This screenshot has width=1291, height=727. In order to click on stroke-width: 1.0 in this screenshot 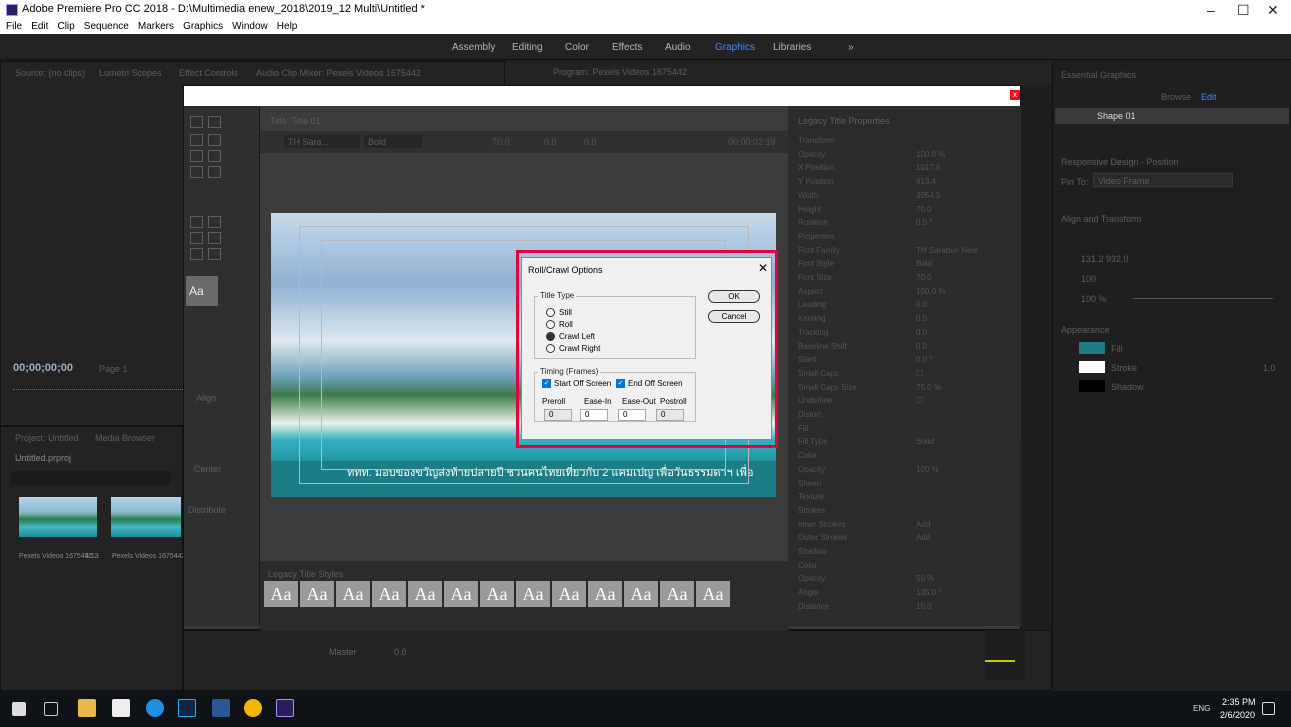, I will do `click(1269, 368)`.